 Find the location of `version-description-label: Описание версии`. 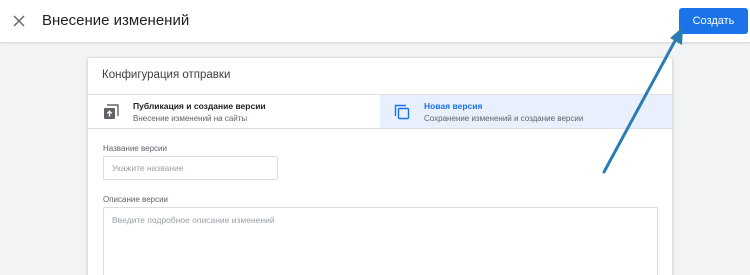

version-description-label: Описание версии is located at coordinates (136, 199).